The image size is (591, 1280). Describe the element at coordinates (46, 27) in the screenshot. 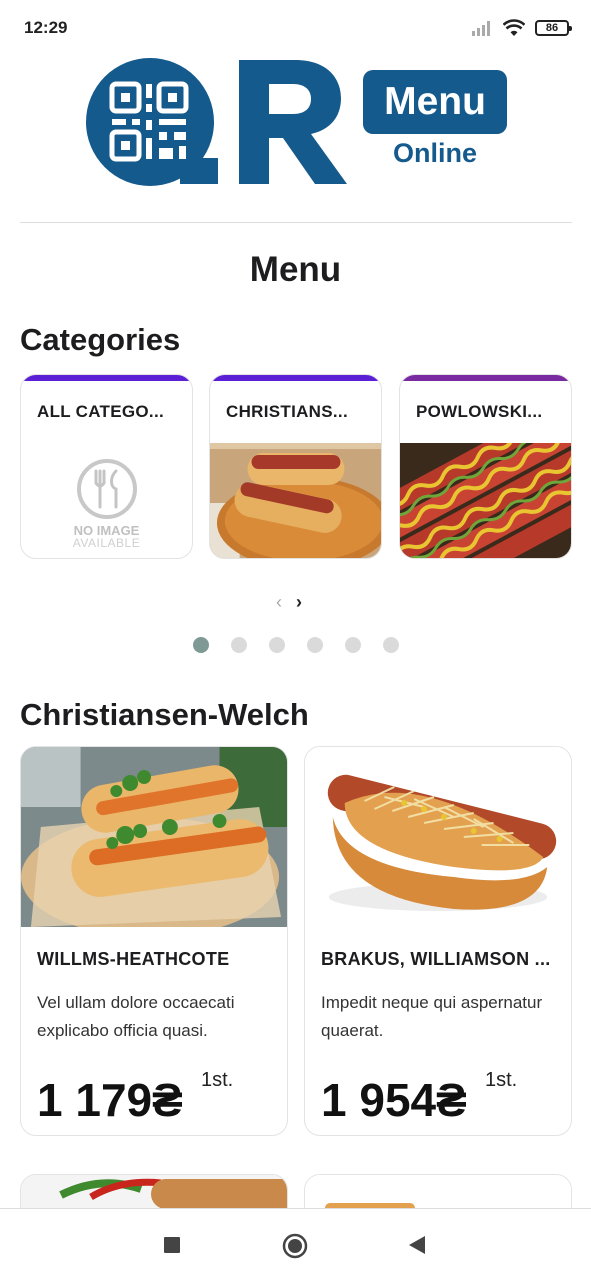

I see `status-time: 12:29` at that location.